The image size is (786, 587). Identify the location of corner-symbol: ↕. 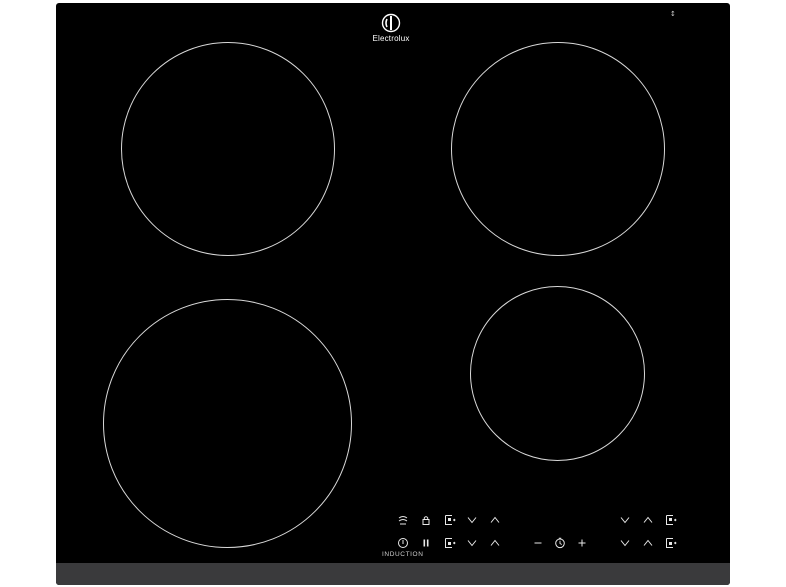
(673, 14).